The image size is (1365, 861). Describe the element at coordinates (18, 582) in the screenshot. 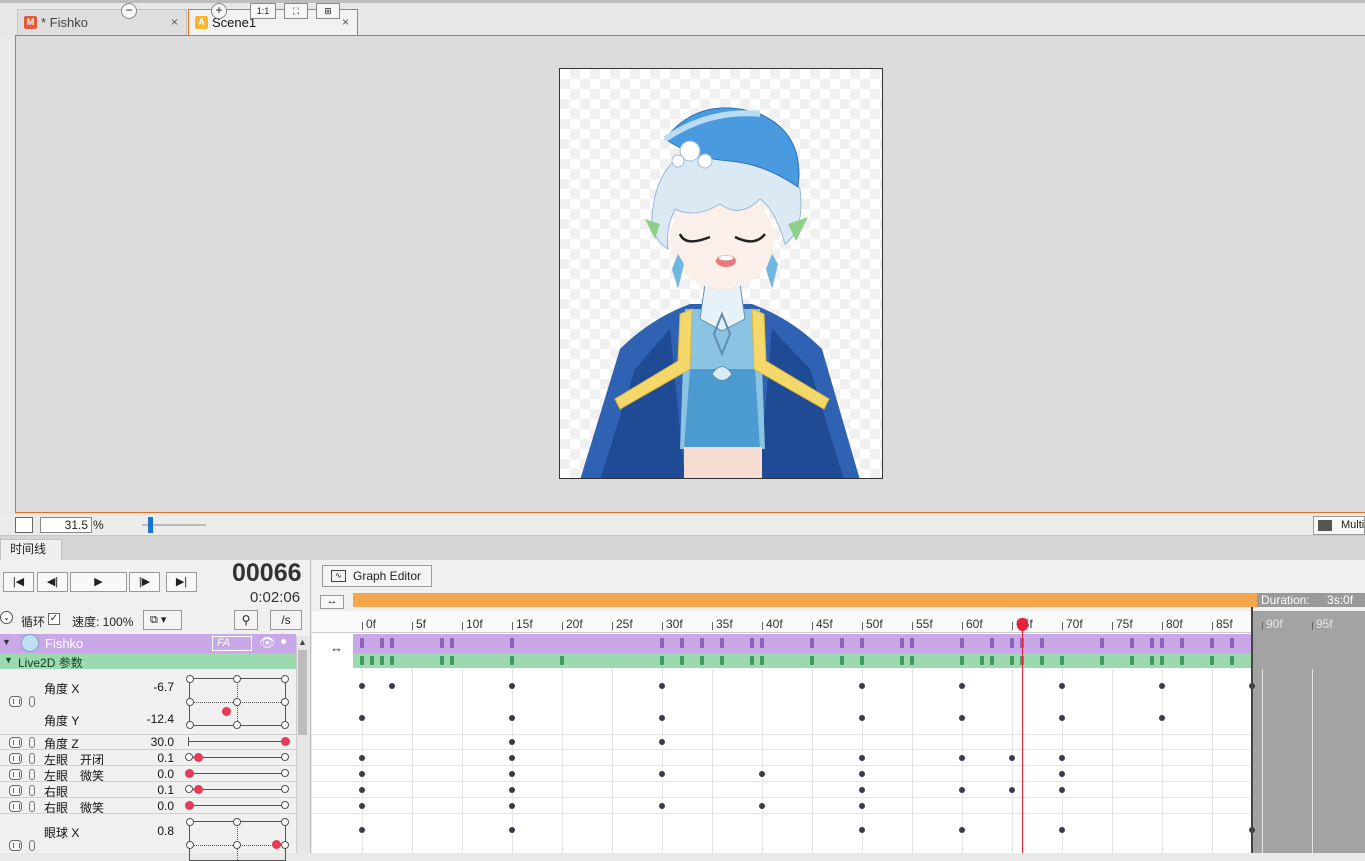

I see `go-start-button: |◀` at that location.